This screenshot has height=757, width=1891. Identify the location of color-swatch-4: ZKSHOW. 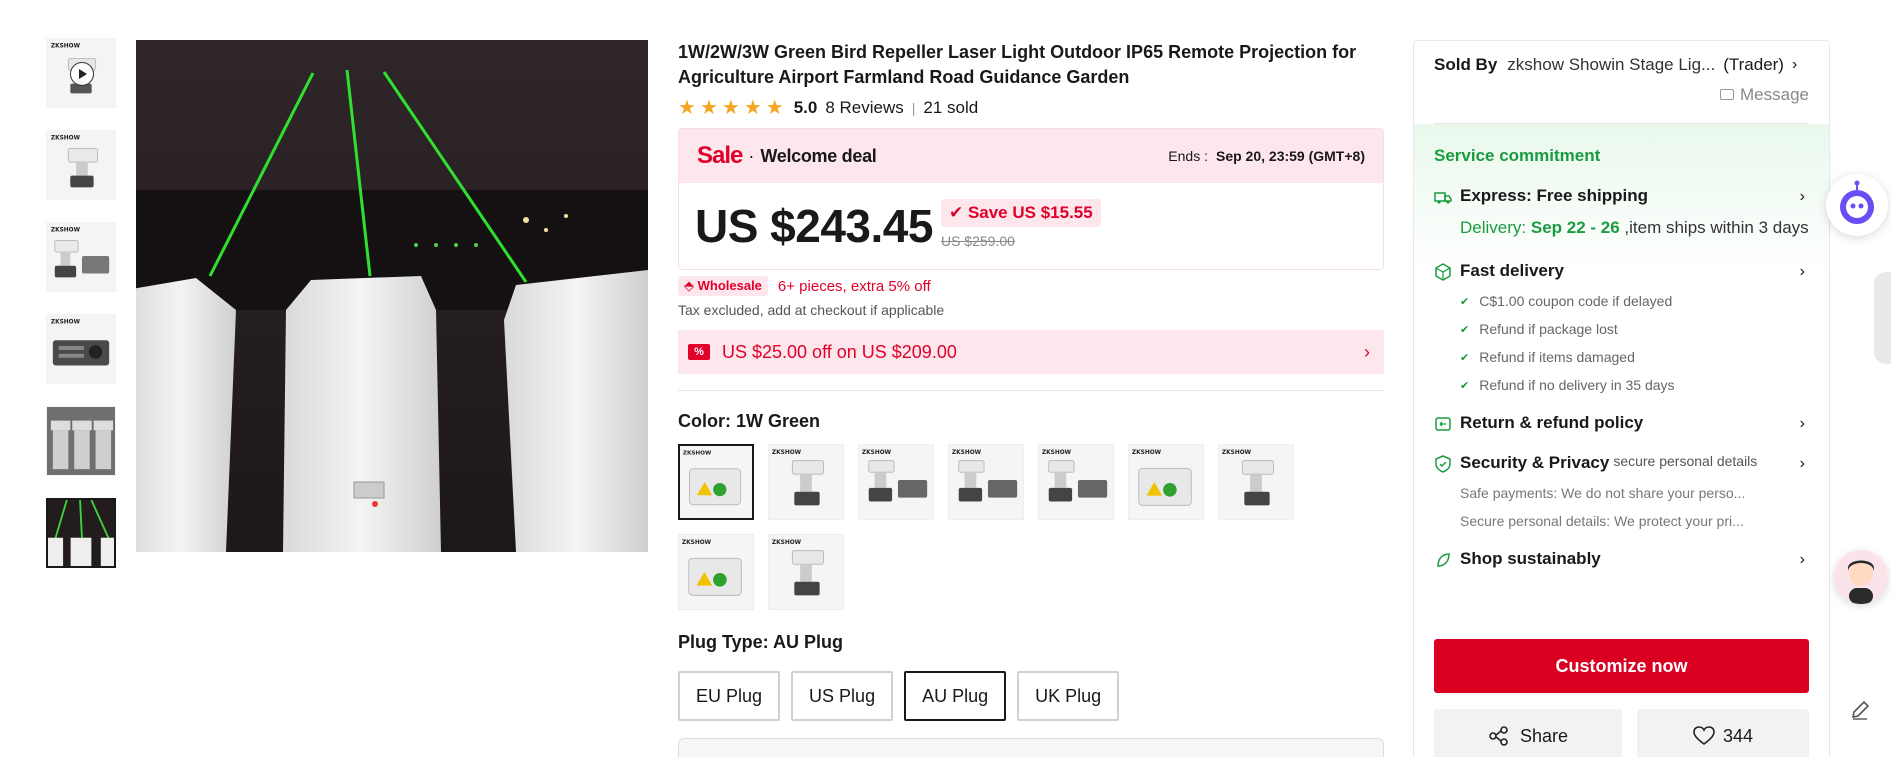
(986, 482).